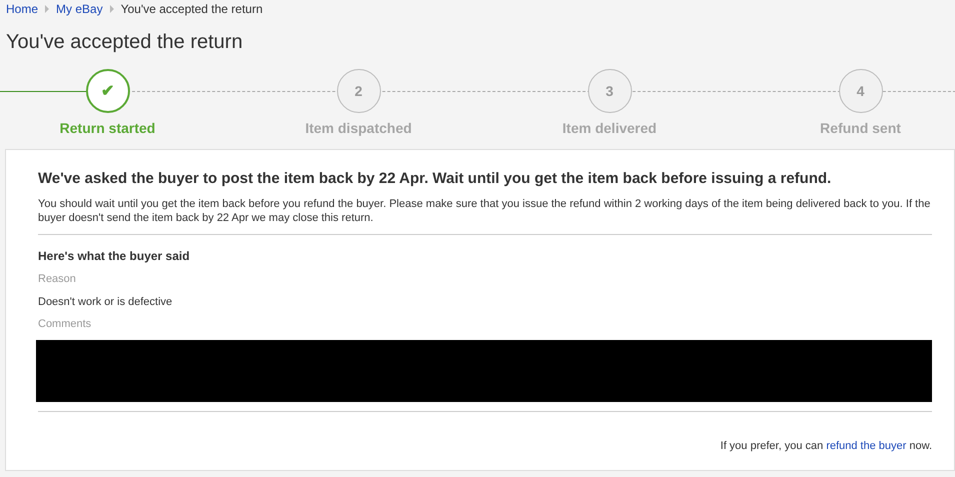 The height and width of the screenshot is (477, 955). Describe the element at coordinates (358, 91) in the screenshot. I see `step-number: 2` at that location.